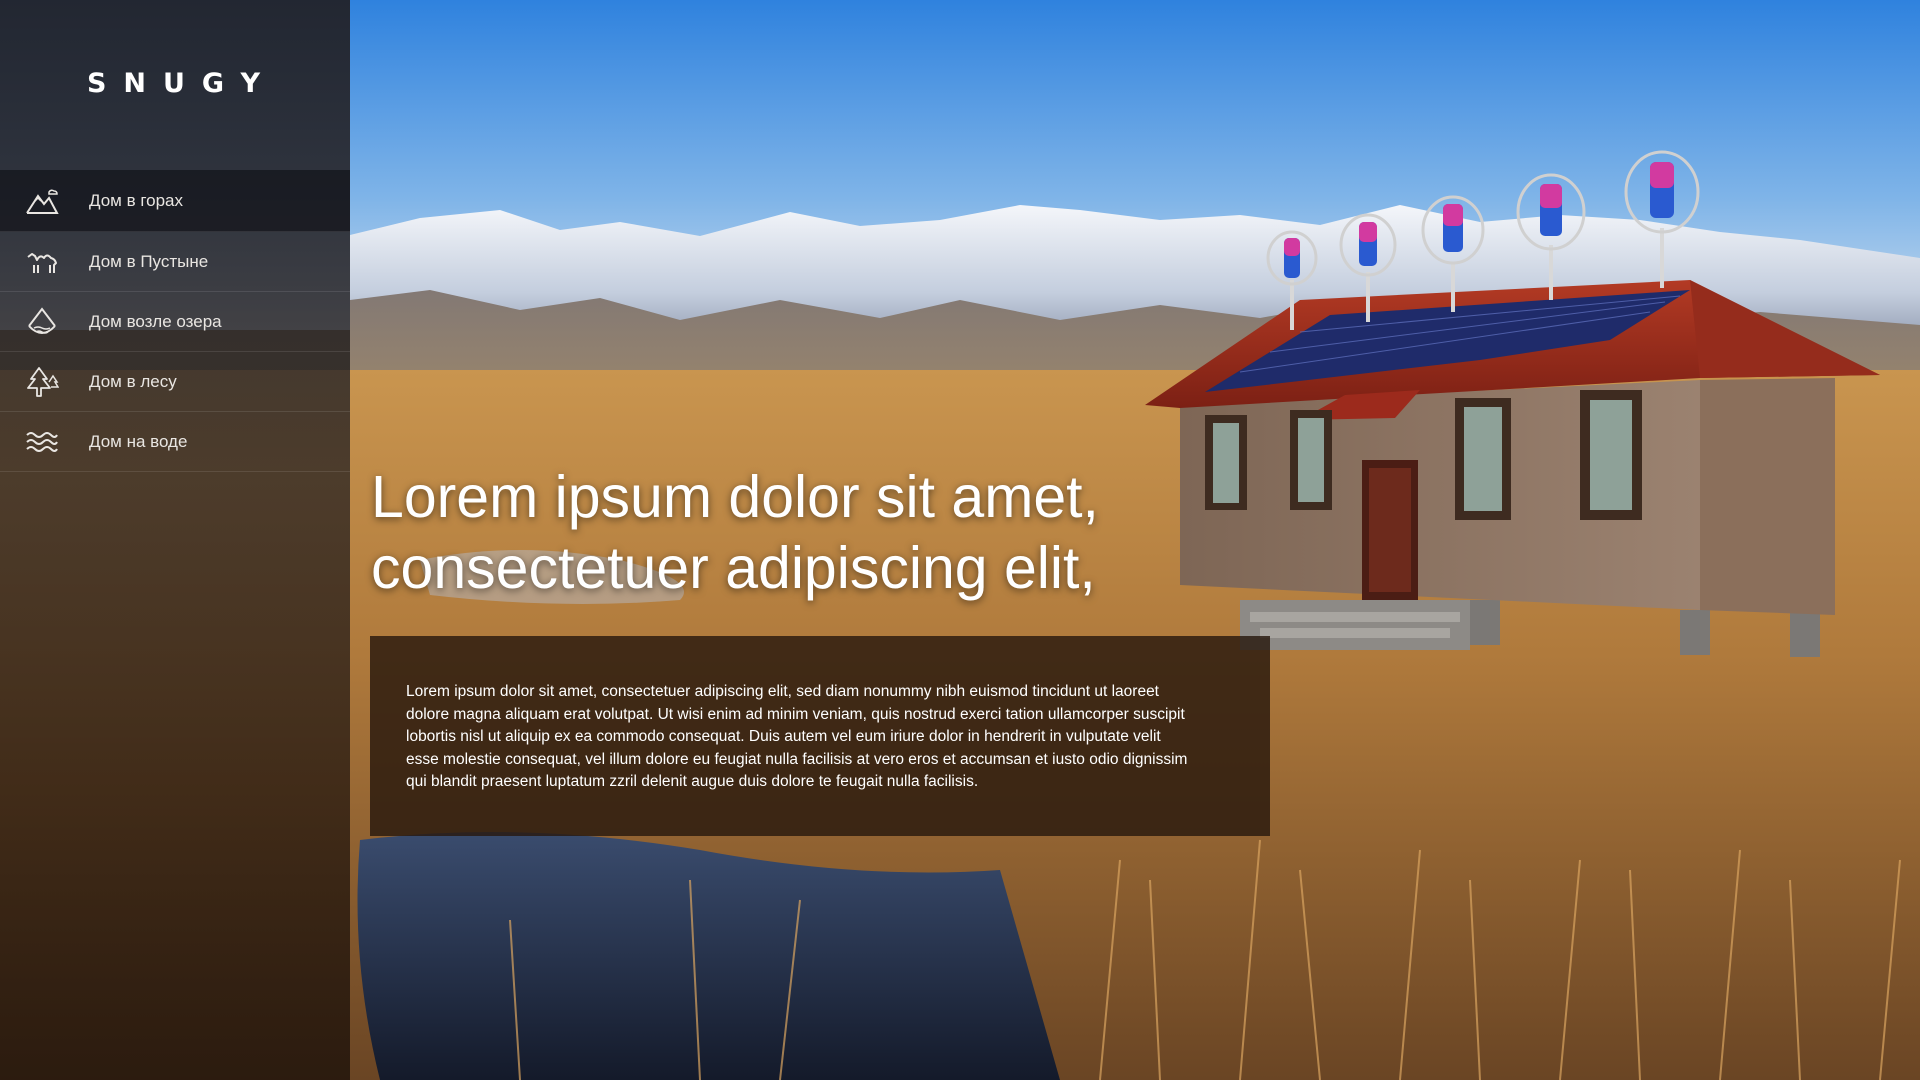 The image size is (1920, 1080). Describe the element at coordinates (136, 200) in the screenshot. I see `sidebar-item-label: Дом в горах` at that location.